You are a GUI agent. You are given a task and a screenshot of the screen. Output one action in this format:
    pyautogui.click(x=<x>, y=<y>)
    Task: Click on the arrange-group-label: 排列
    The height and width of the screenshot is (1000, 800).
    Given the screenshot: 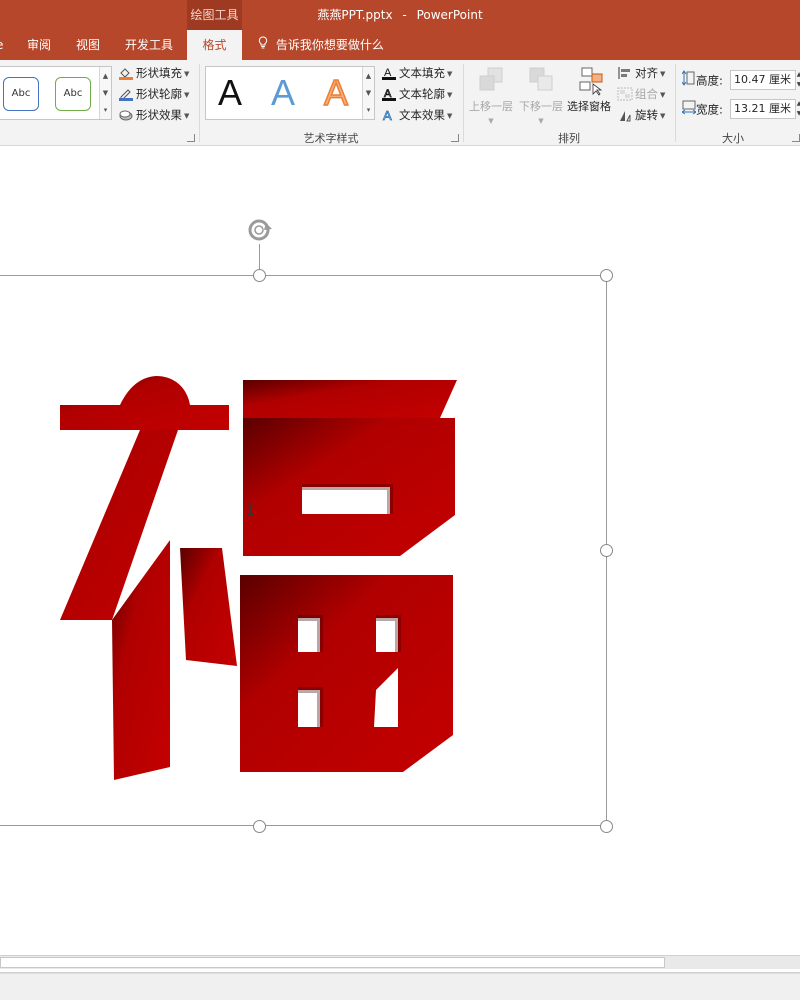 What is the action you would take?
    pyautogui.click(x=569, y=138)
    